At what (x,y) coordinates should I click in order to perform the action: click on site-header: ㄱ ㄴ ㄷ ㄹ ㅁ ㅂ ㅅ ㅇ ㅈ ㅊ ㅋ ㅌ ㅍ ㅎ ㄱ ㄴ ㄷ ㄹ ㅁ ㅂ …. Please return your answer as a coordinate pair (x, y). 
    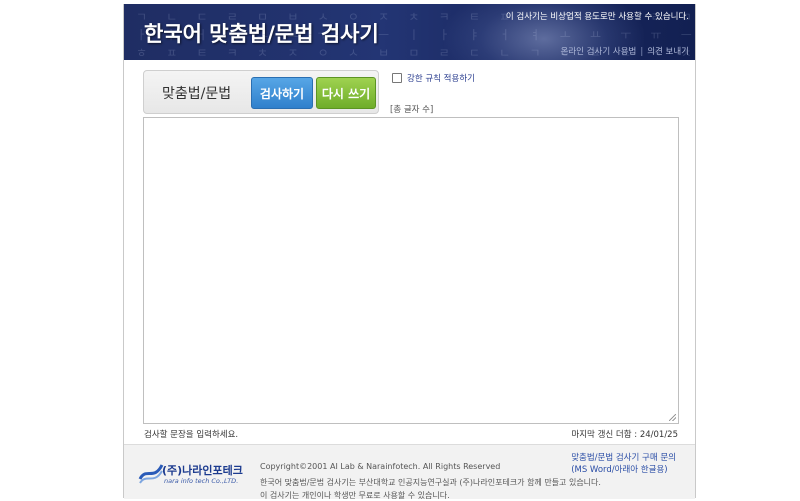
    Looking at the image, I should click on (409, 32).